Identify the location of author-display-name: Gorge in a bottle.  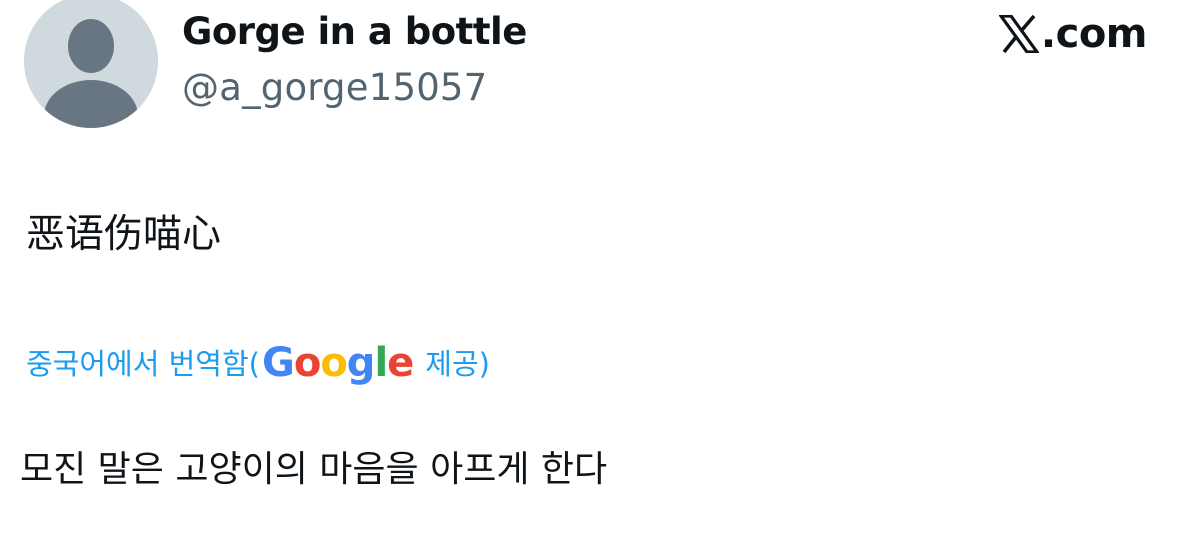
(354, 31).